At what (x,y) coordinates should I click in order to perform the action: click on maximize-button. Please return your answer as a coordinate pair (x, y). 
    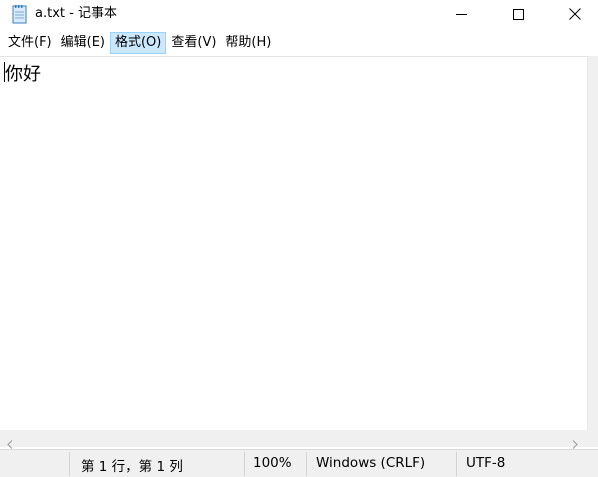
    Looking at the image, I should click on (518, 14).